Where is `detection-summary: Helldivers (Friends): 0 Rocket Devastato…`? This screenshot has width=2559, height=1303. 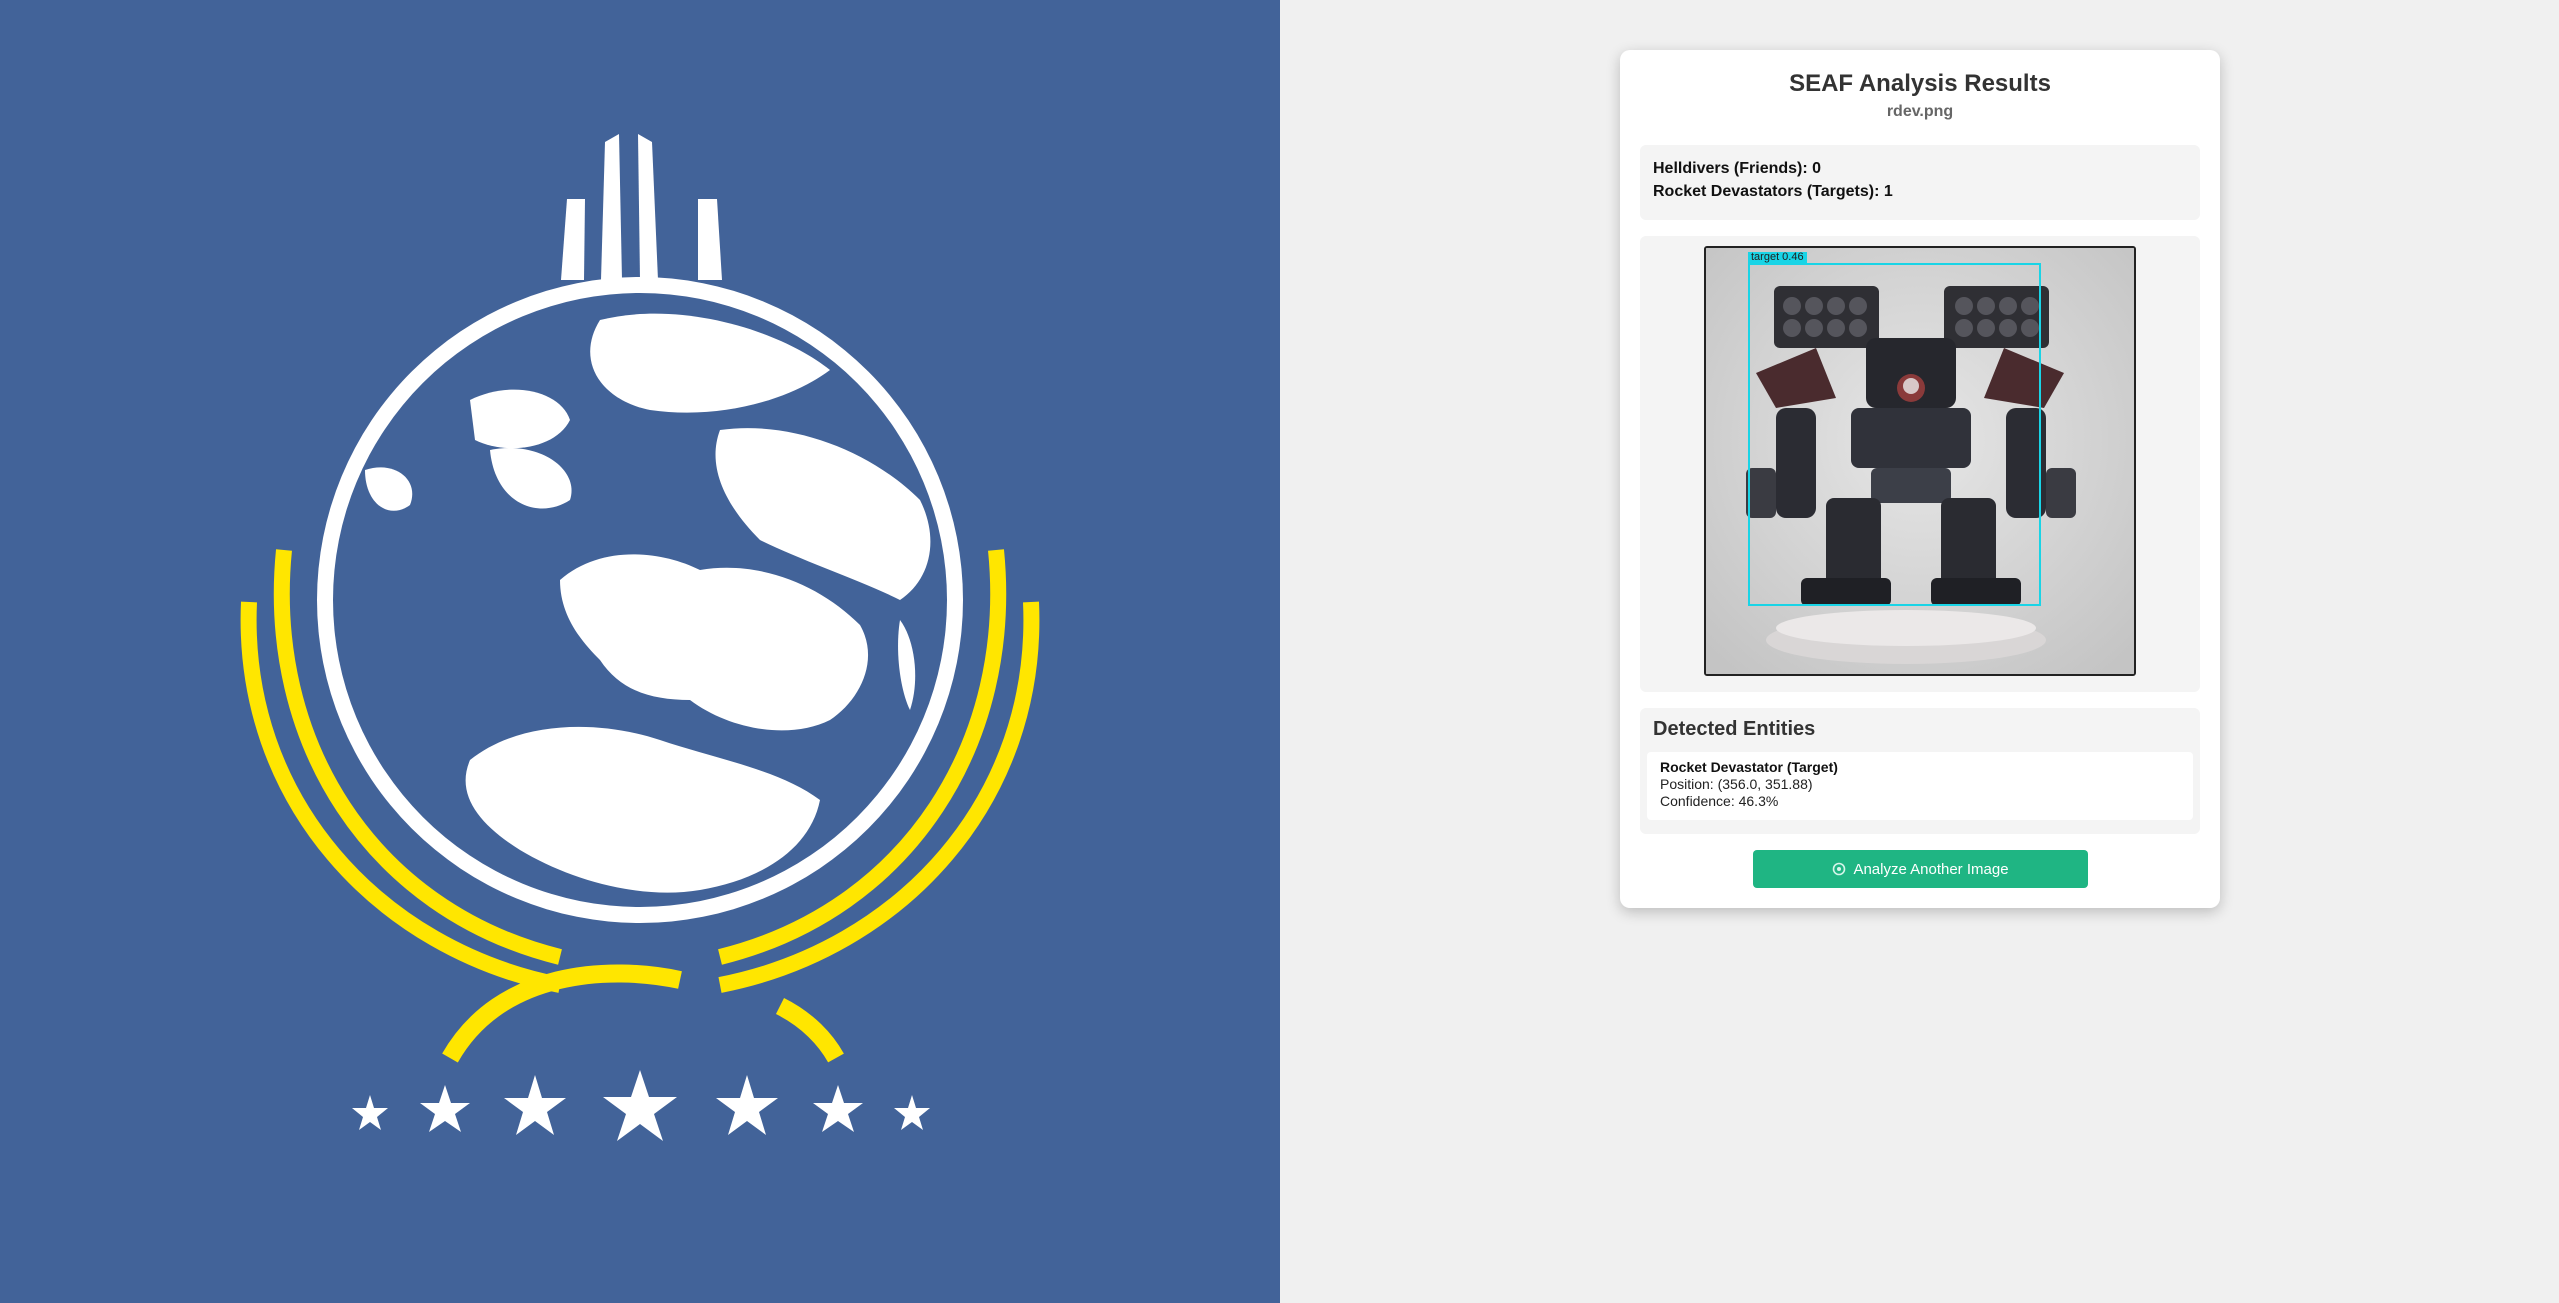
detection-summary: Helldivers (Friends): 0 Rocket Devastato… is located at coordinates (1920, 182).